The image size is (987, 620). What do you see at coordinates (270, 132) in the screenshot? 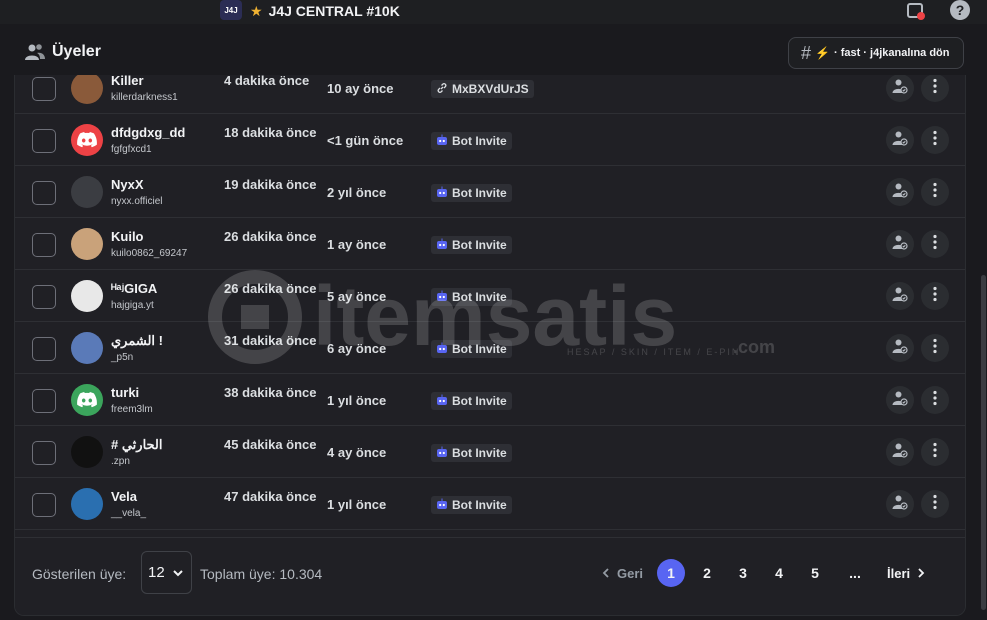
I see `member-joined-time: 18 dakika önce` at bounding box center [270, 132].